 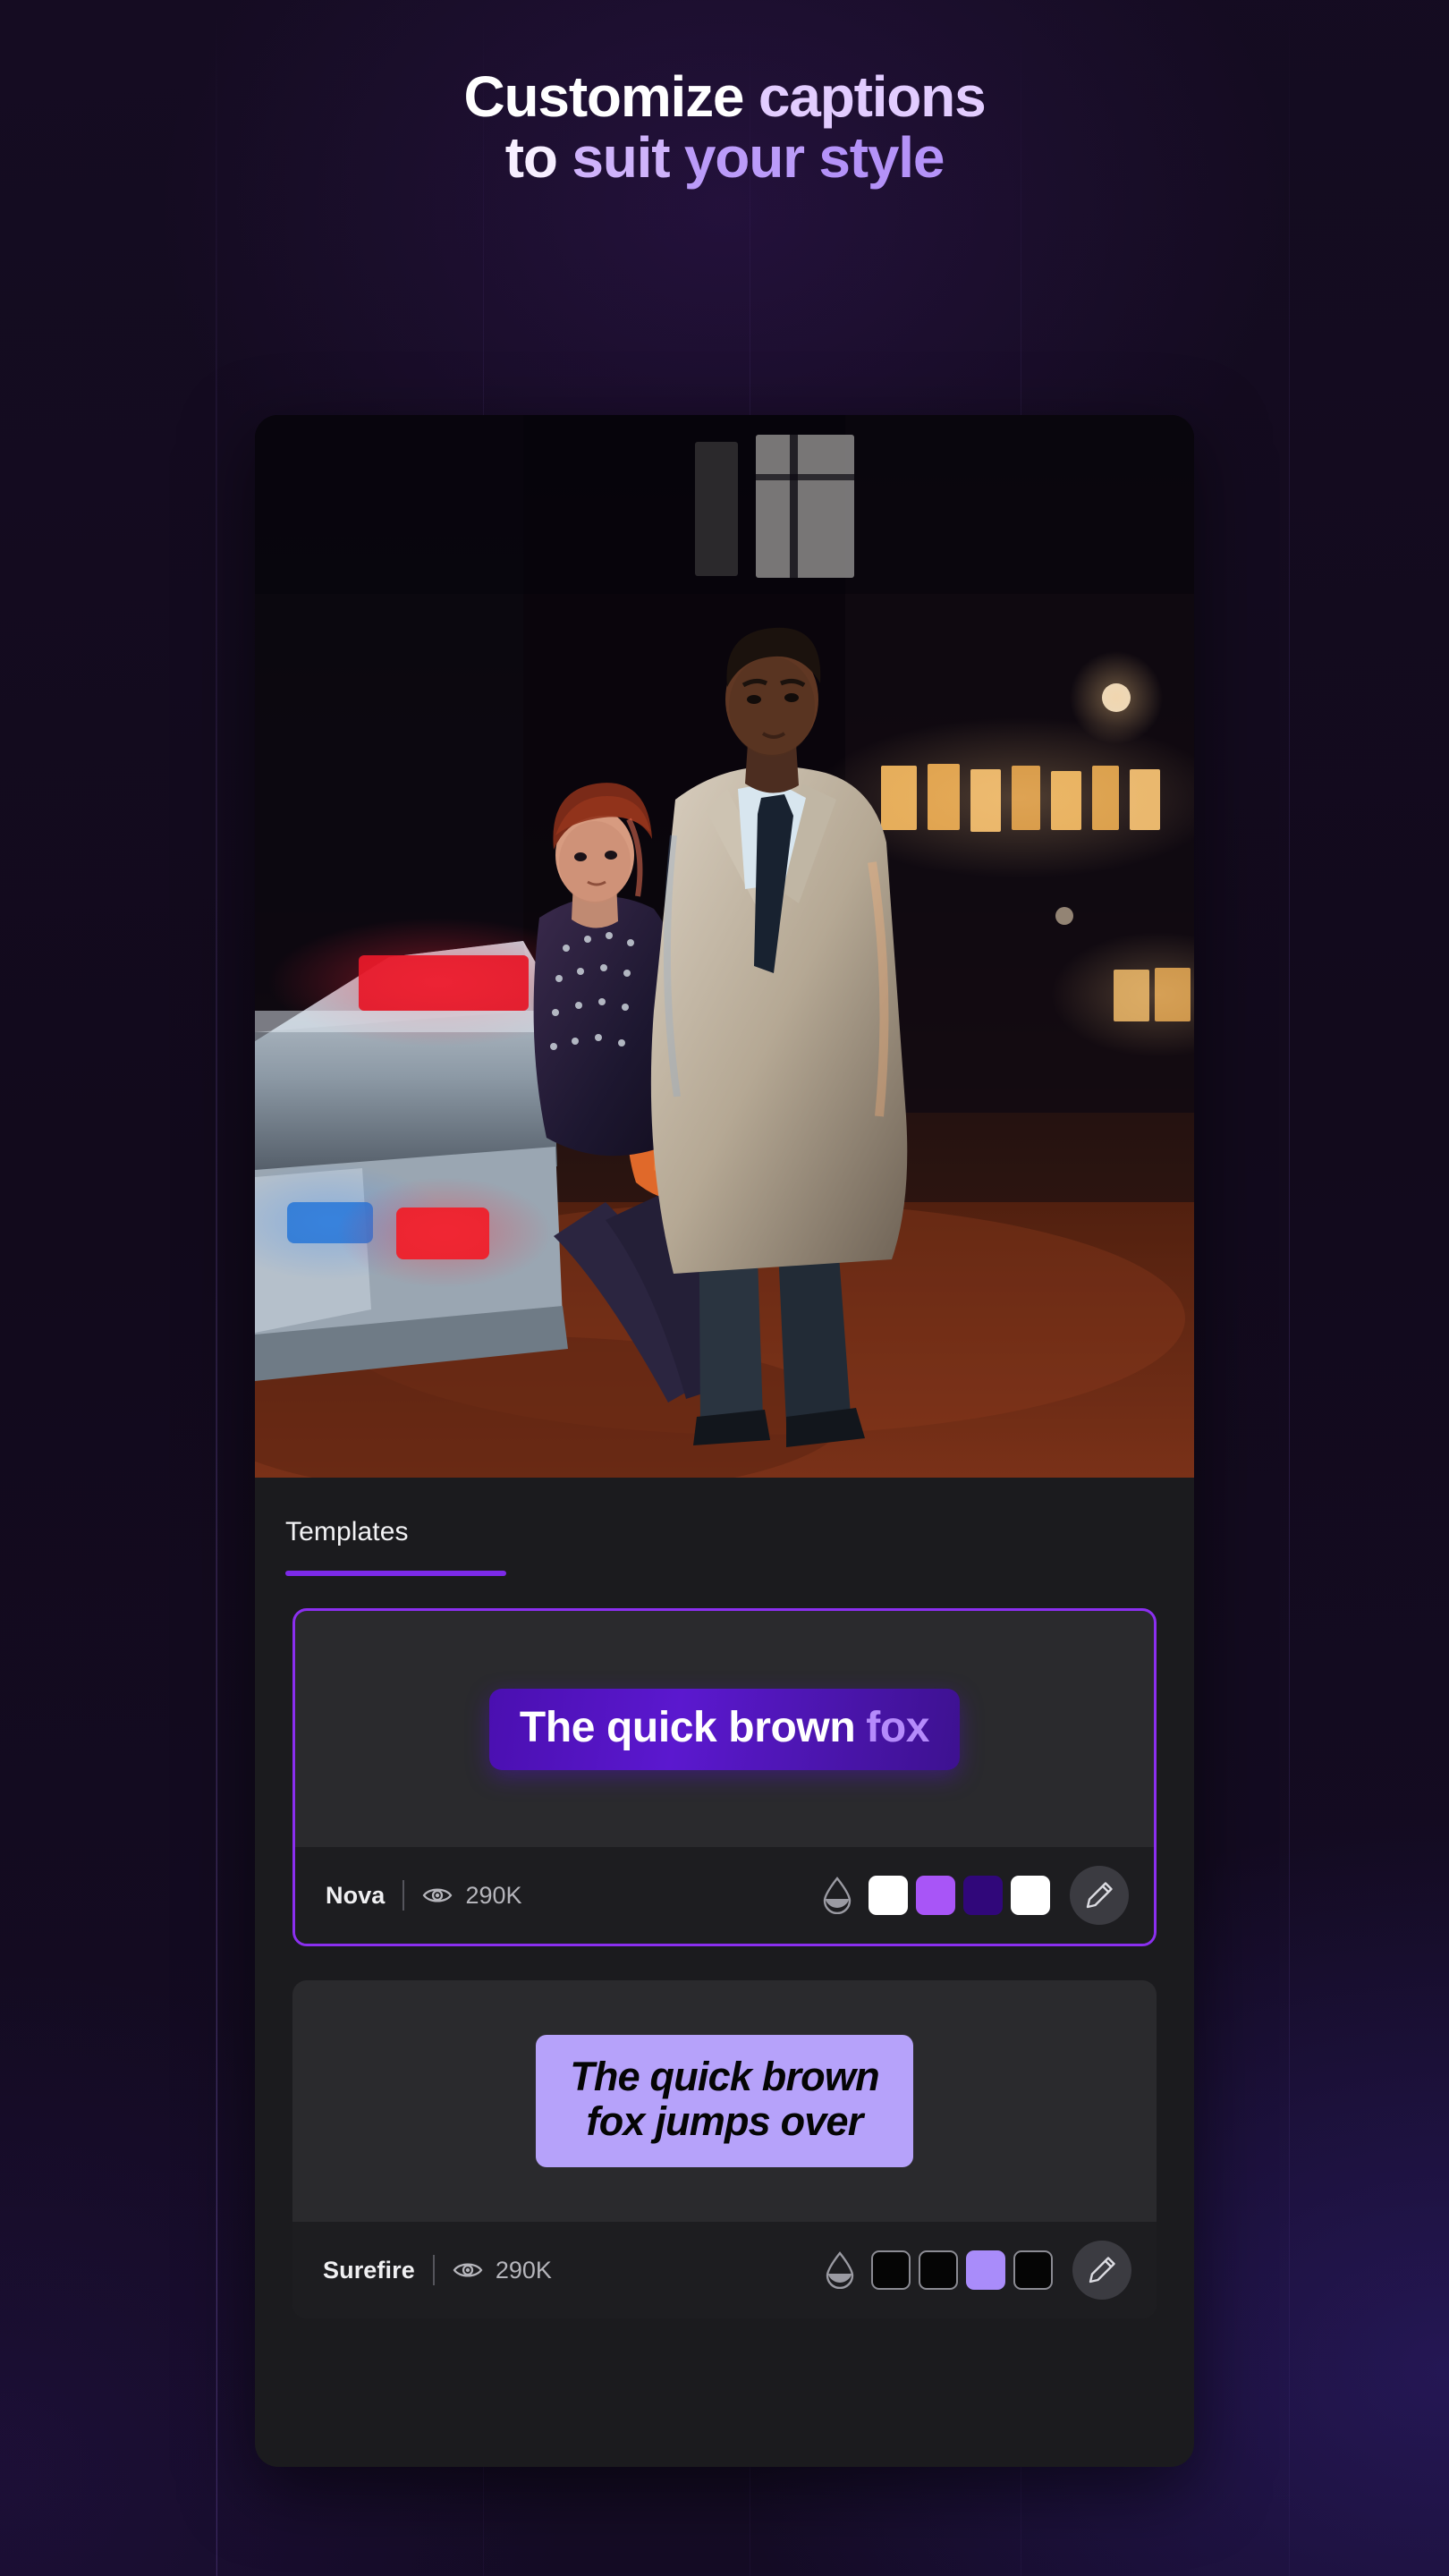 What do you see at coordinates (881, 158) in the screenshot?
I see `title-word: style` at bounding box center [881, 158].